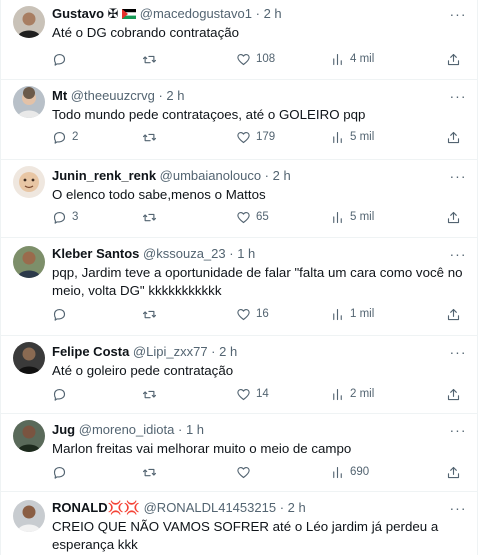 The width and height of the screenshot is (478, 555). I want to click on reply-button: 3, so click(65, 217).